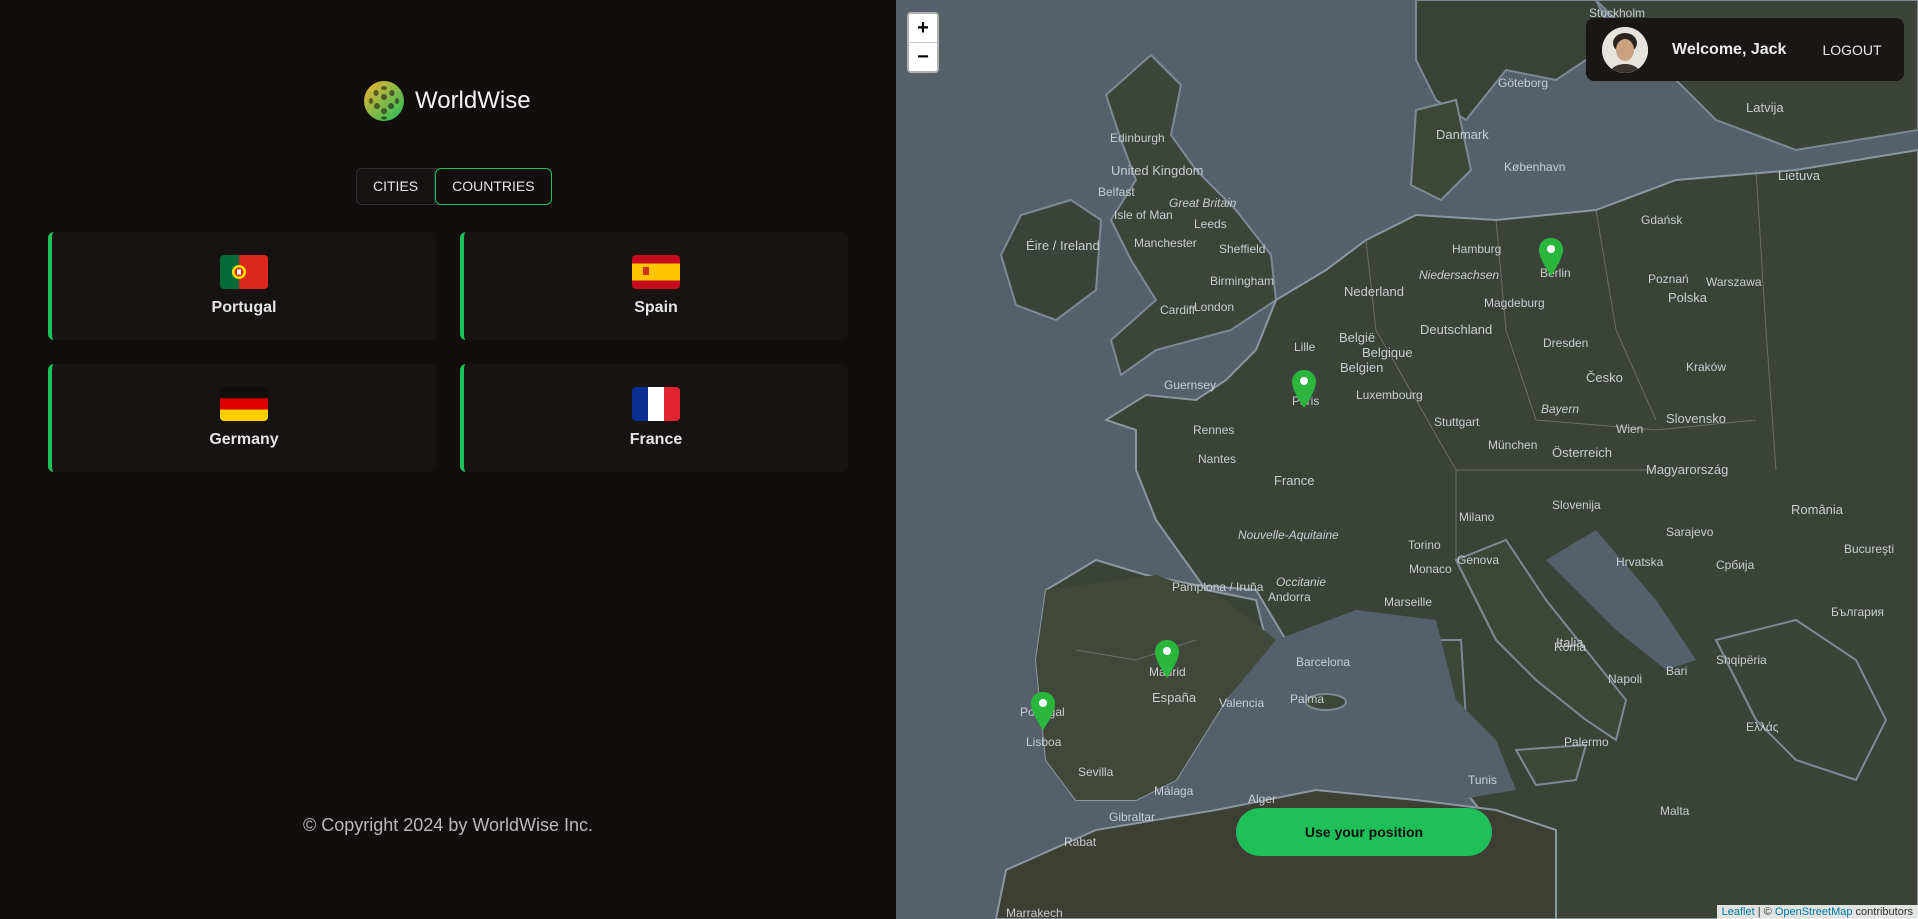 This screenshot has width=1918, height=919. I want to click on map-label: Kraków, so click(1706, 367).